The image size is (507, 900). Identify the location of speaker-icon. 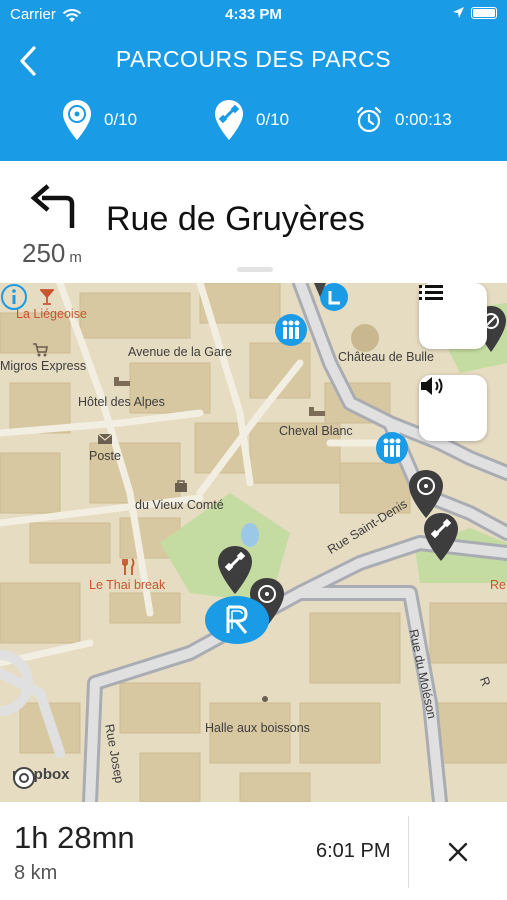
(432, 386).